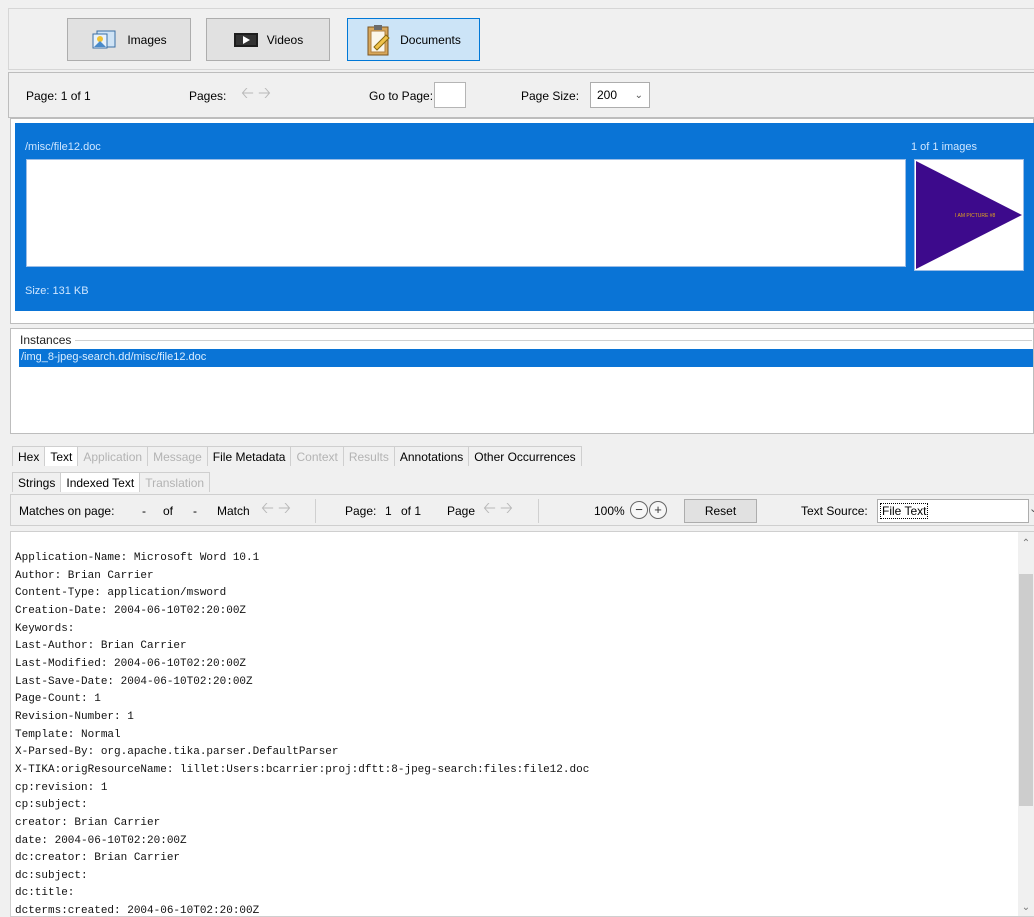 This screenshot has width=1034, height=917. Describe the element at coordinates (63, 147) in the screenshot. I see `result-file-path: /misc/file12.doc` at that location.